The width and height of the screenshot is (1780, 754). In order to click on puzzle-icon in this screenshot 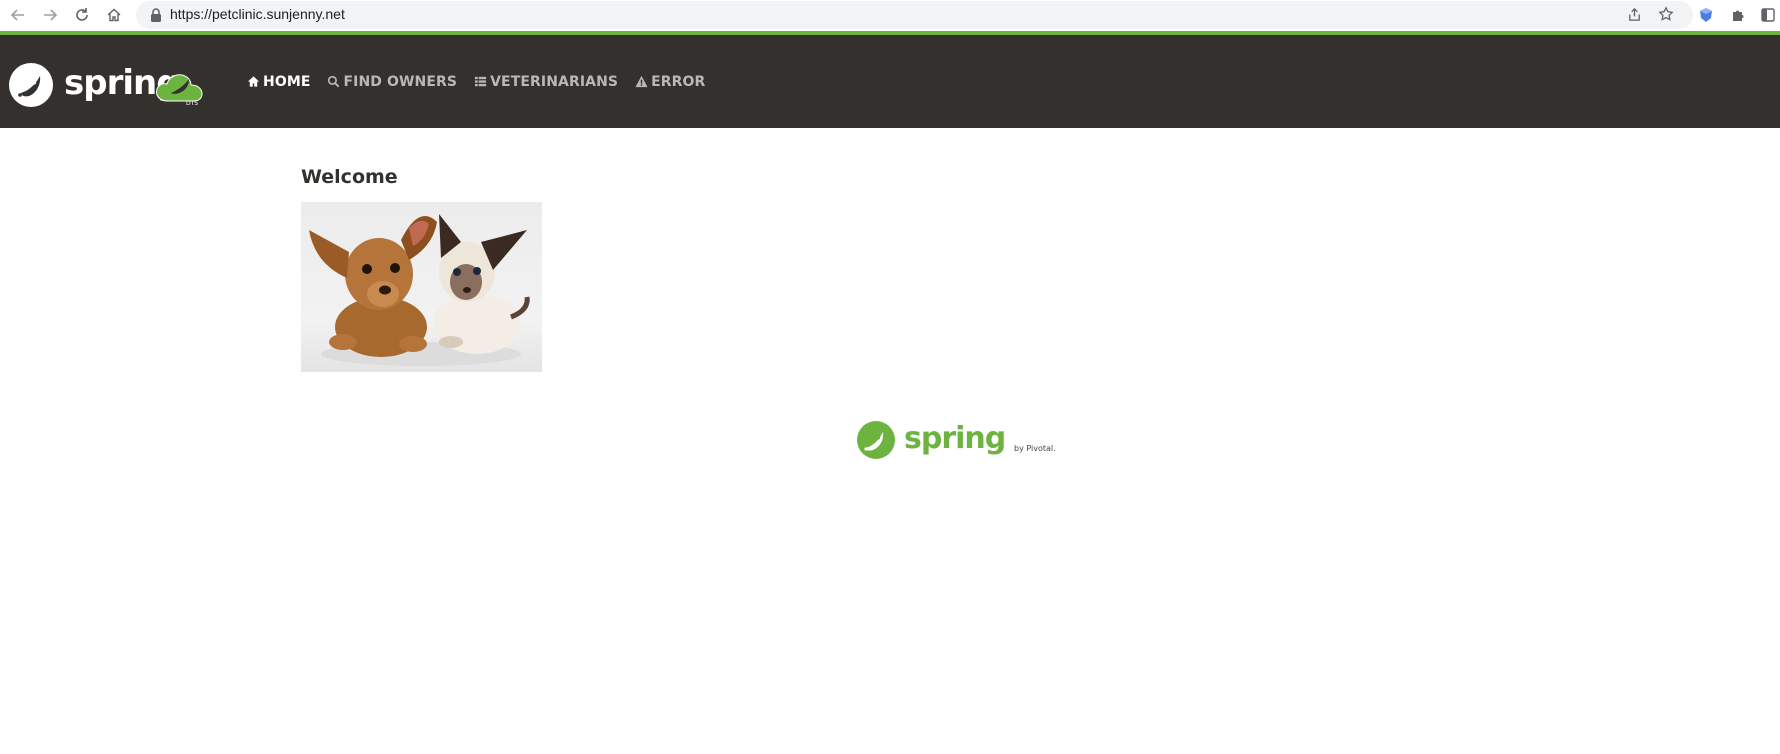, I will do `click(1738, 15)`.